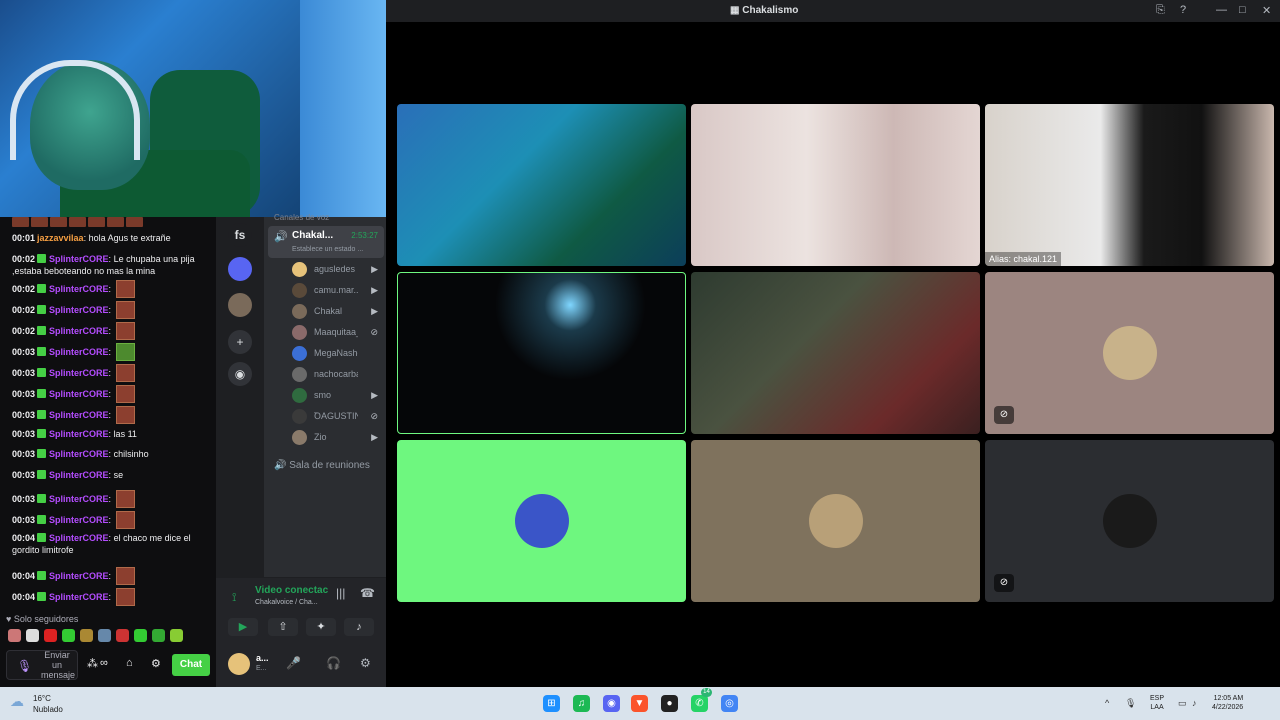 The height and width of the screenshot is (720, 1280). What do you see at coordinates (359, 627) in the screenshot?
I see `soundboard-button: ♪` at bounding box center [359, 627].